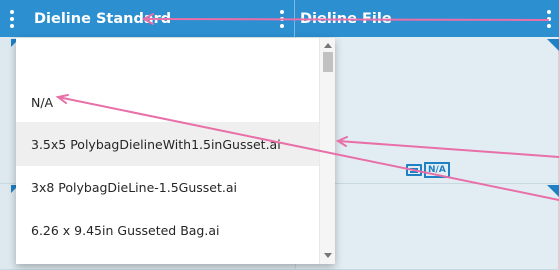 The width and height of the screenshot is (559, 270). Describe the element at coordinates (167, 102) in the screenshot. I see `dropdown-option: N/A` at that location.